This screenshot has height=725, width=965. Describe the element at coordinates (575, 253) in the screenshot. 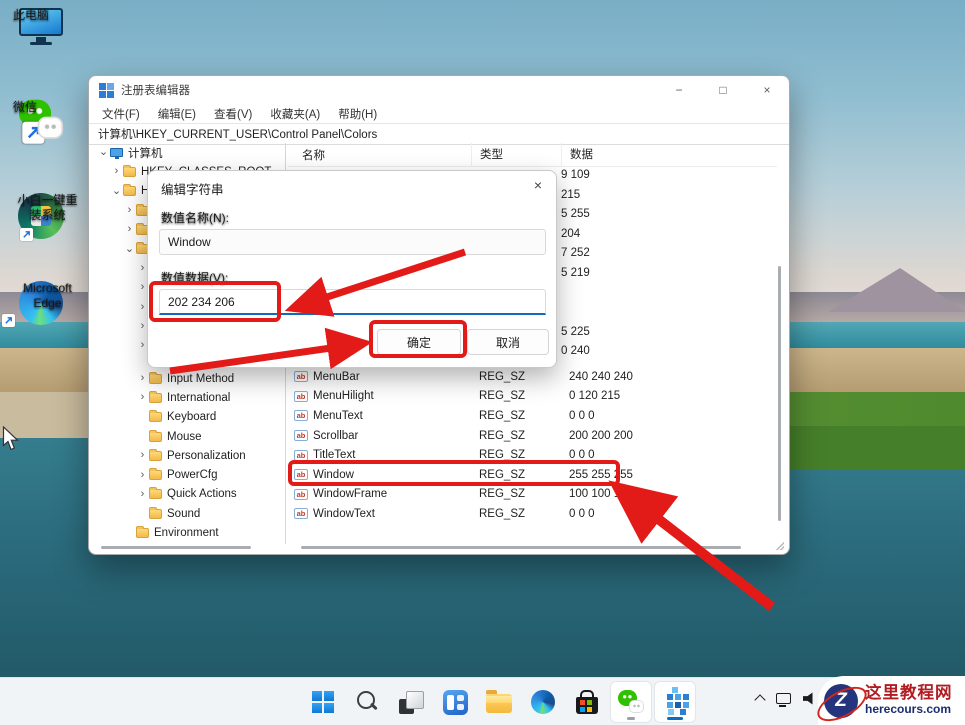

I see `registry-value-row-partial: 7 252` at that location.